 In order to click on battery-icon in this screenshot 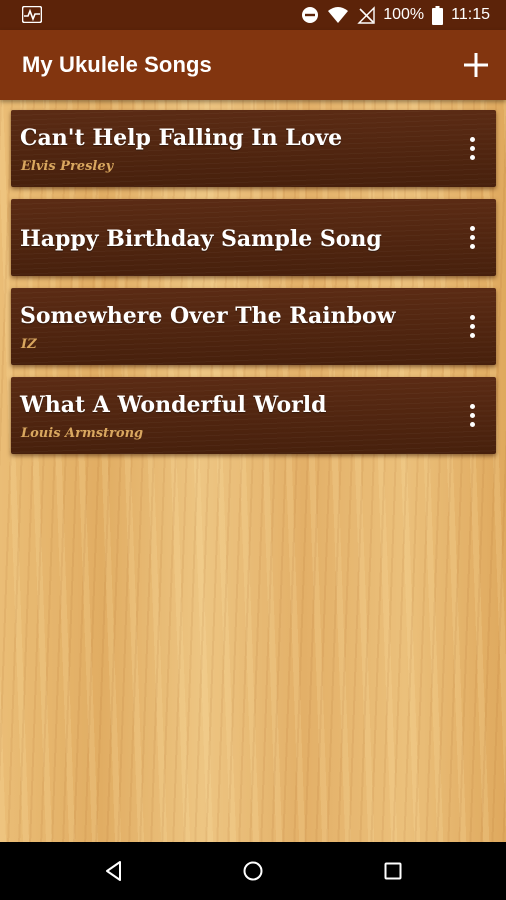, I will do `click(438, 15)`.